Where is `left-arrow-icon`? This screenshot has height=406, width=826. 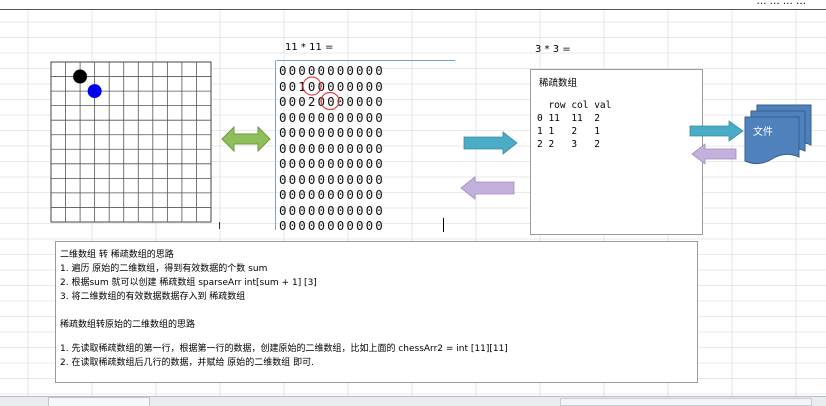 left-arrow-icon is located at coordinates (487, 188).